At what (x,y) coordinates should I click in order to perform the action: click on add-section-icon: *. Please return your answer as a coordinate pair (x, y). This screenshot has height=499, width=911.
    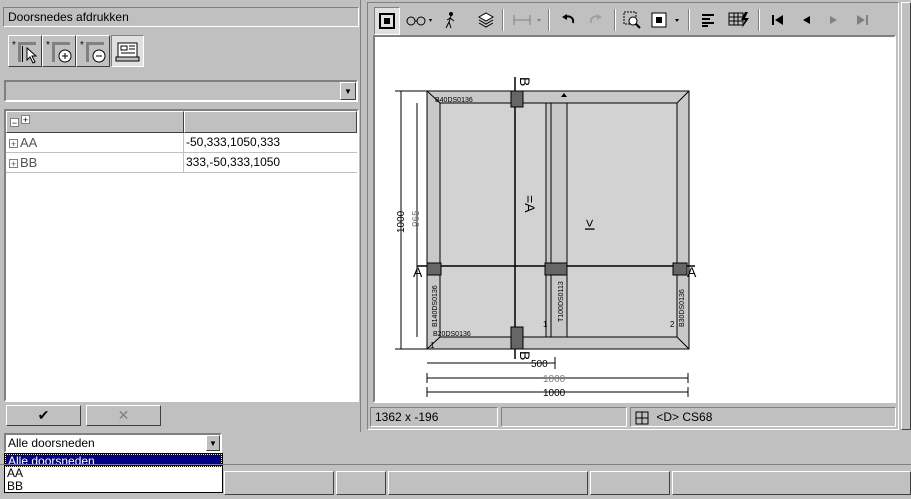
    Looking at the image, I should click on (59, 51).